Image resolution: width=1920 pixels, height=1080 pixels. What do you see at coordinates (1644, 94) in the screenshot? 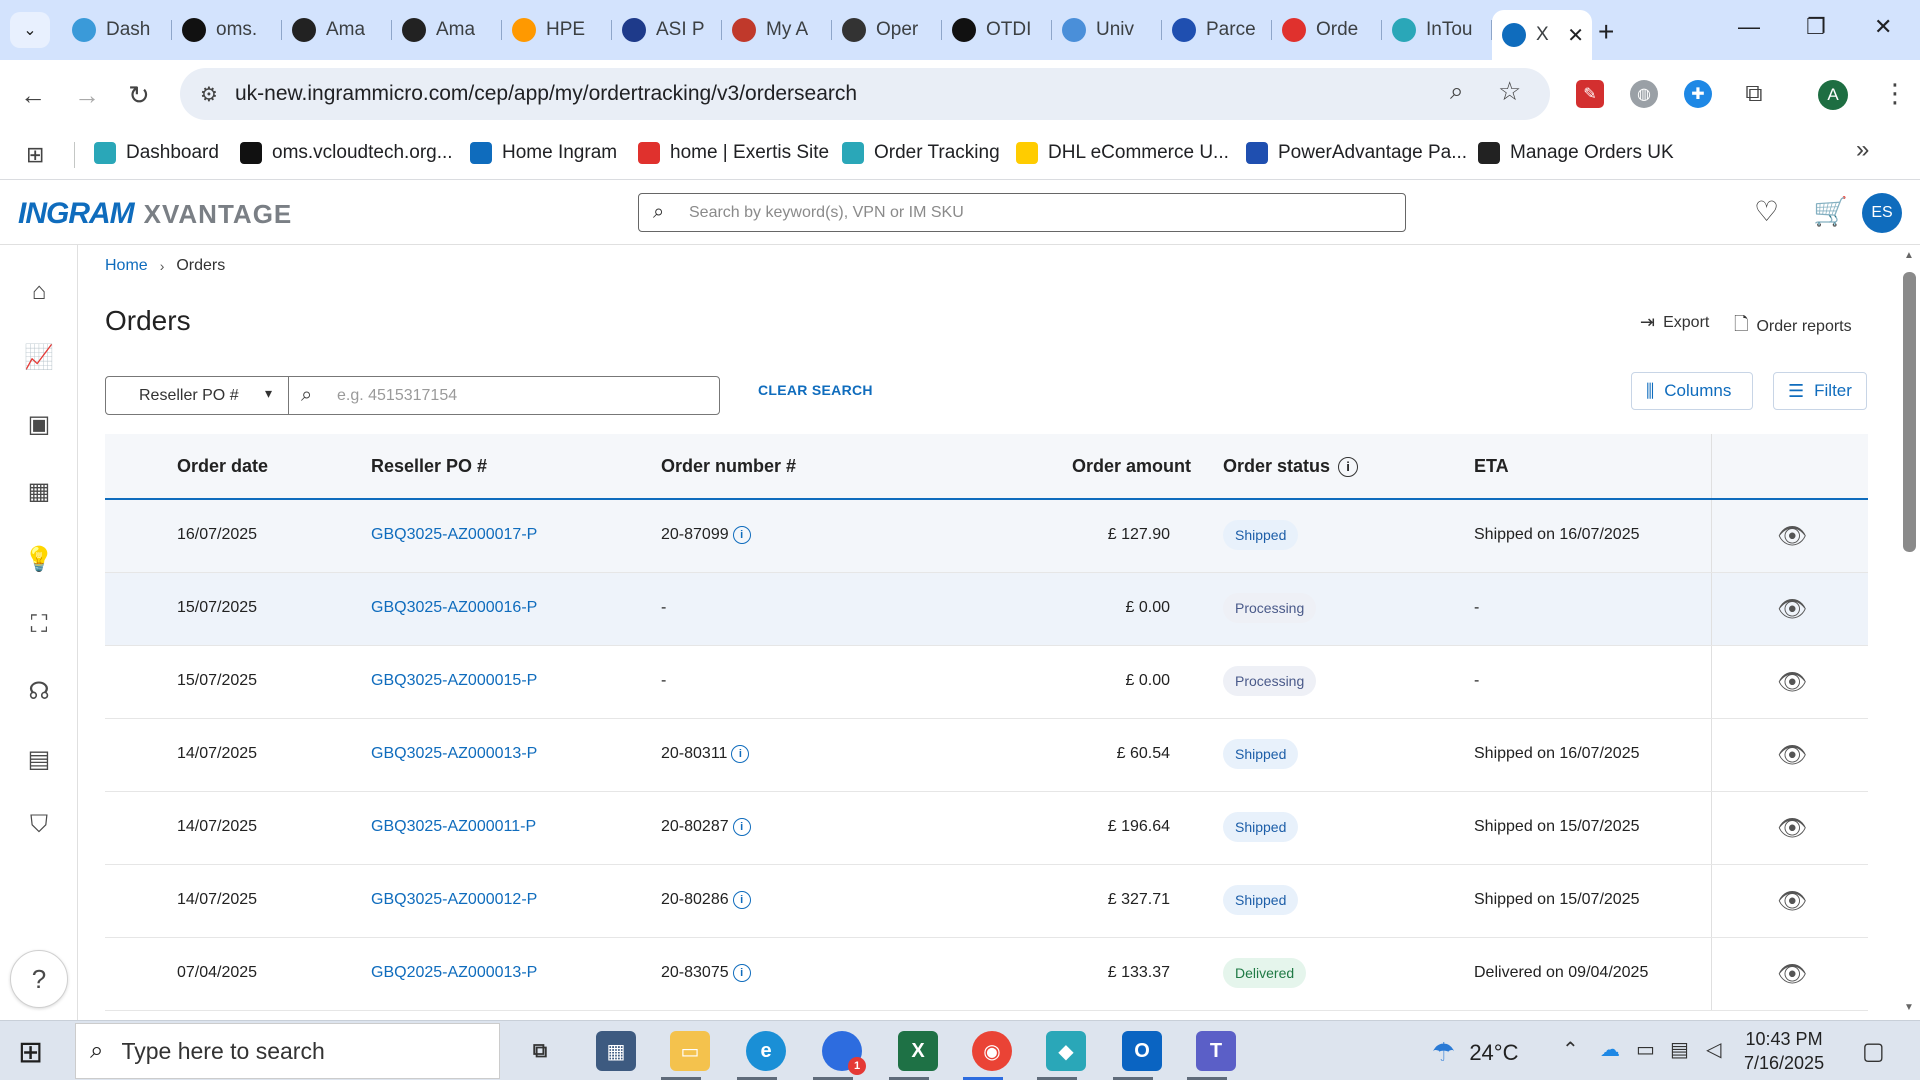
I see `globe-extension-icon: ◍` at bounding box center [1644, 94].